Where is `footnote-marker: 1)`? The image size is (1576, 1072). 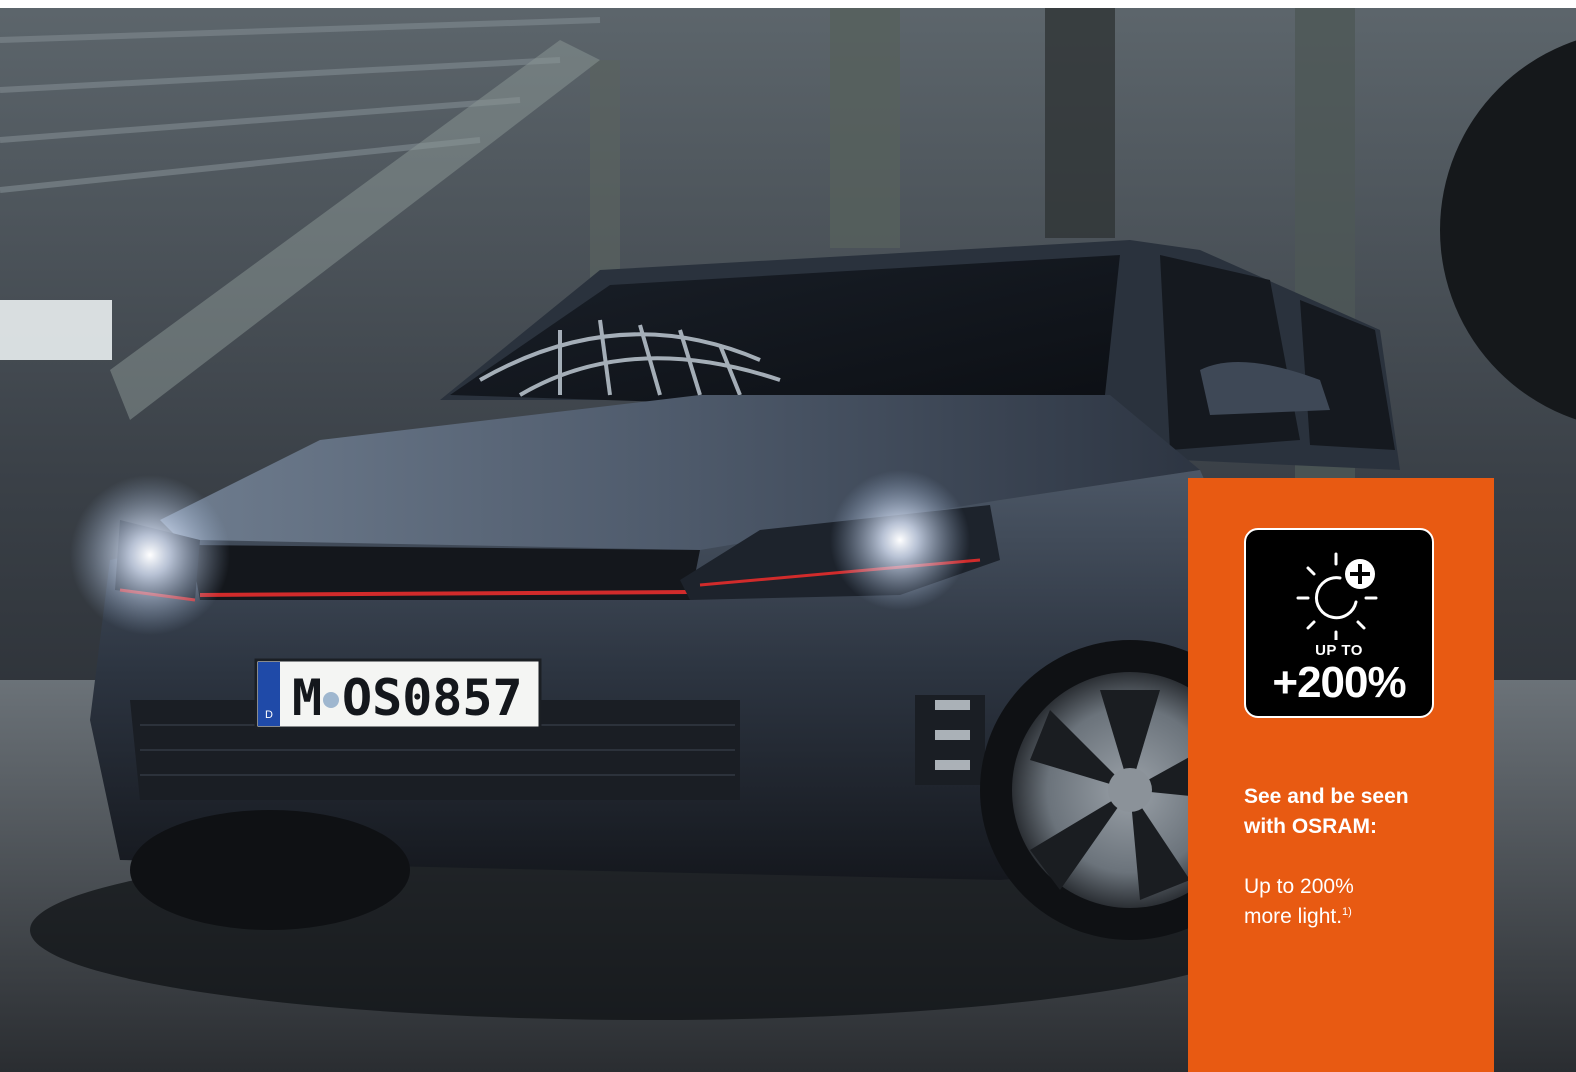 footnote-marker: 1) is located at coordinates (1347, 912).